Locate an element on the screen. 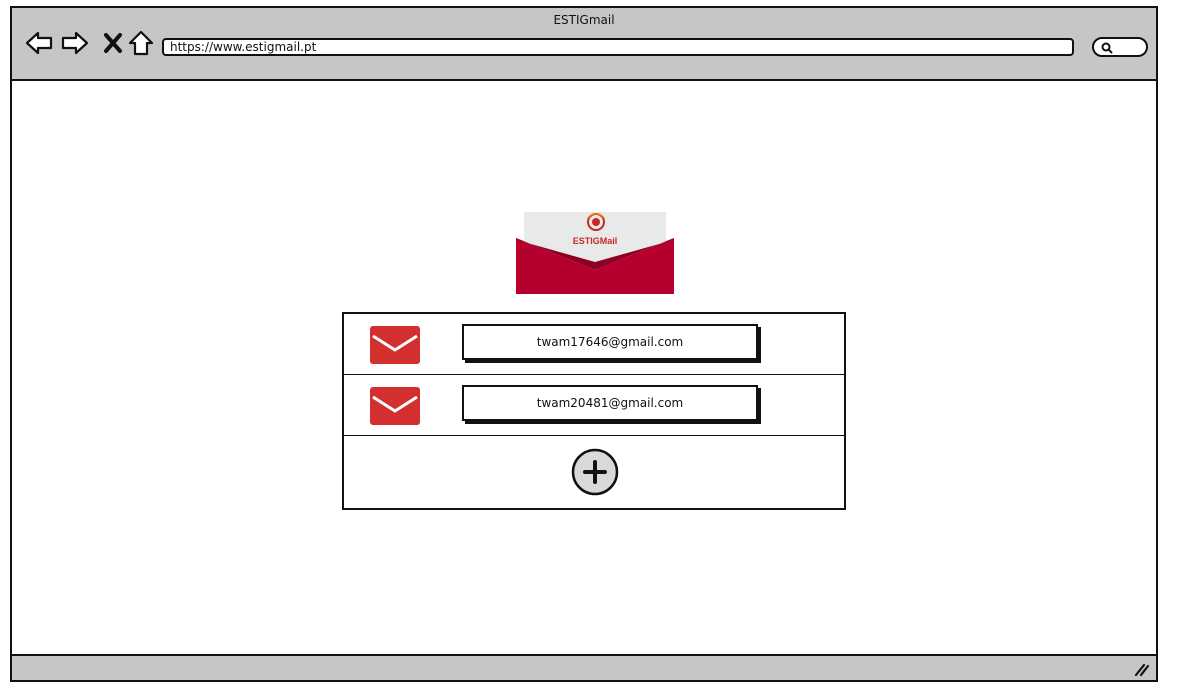 Image resolution: width=1178 pixels, height=687 pixels. arrow-left-icon is located at coordinates (39, 43).